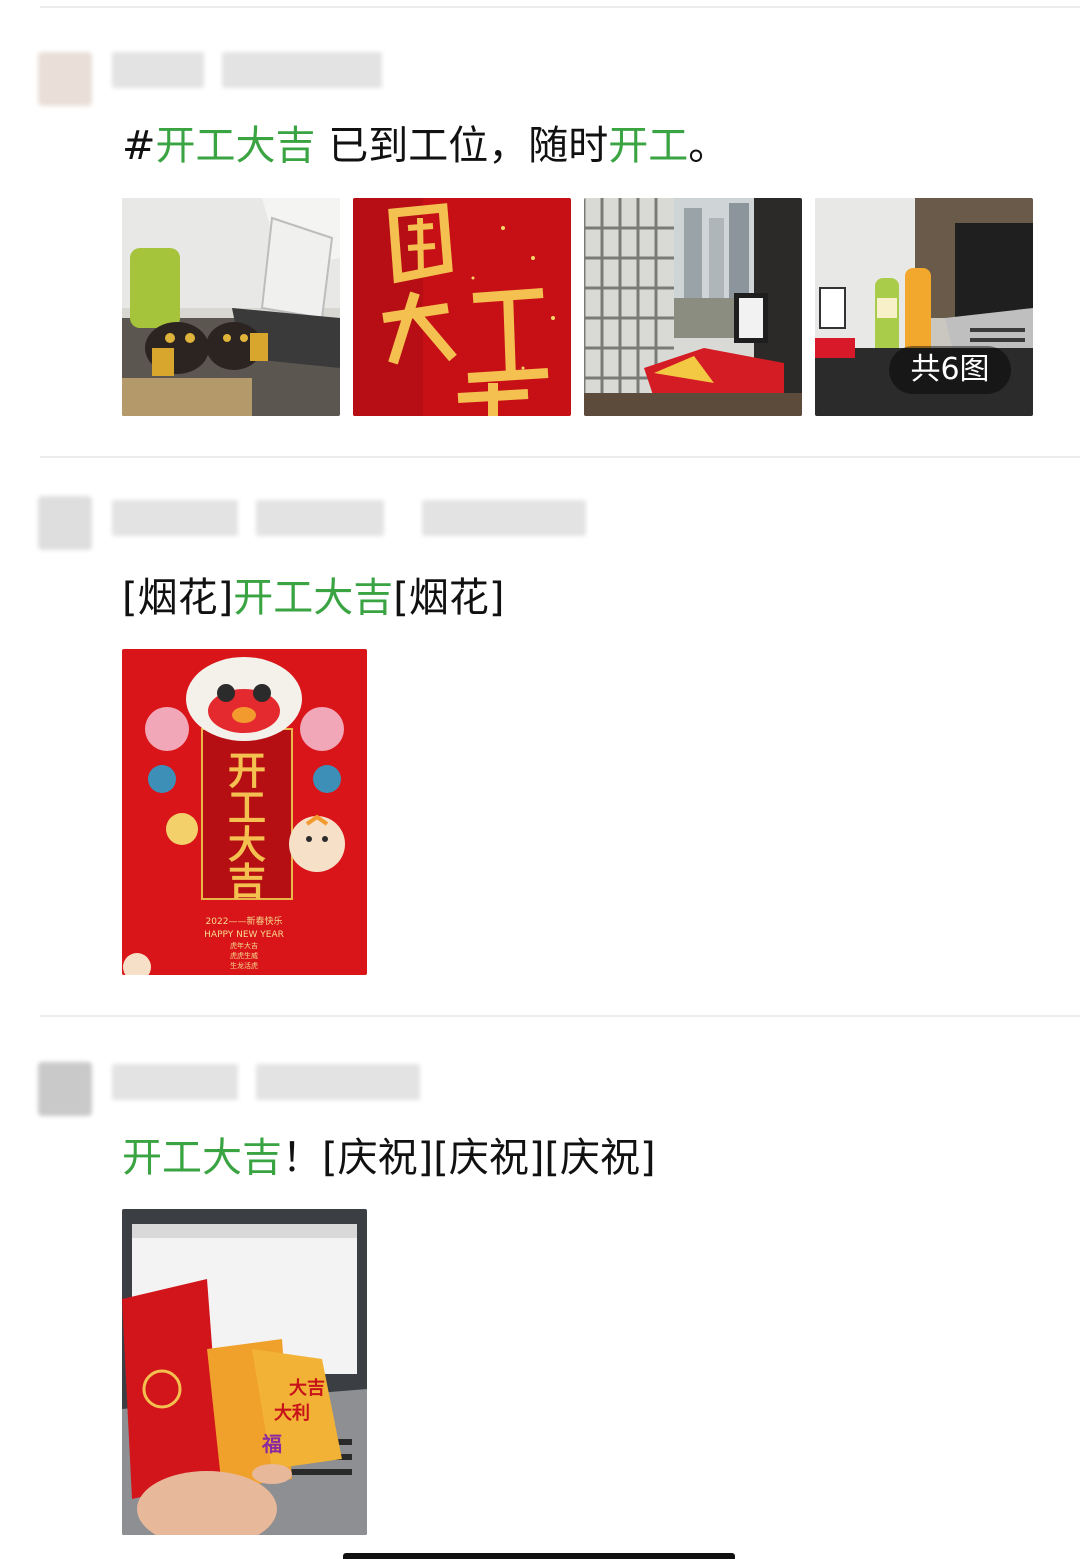 The image size is (1080, 1559). I want to click on envelope-text-1: 大吉, so click(307, 1388).